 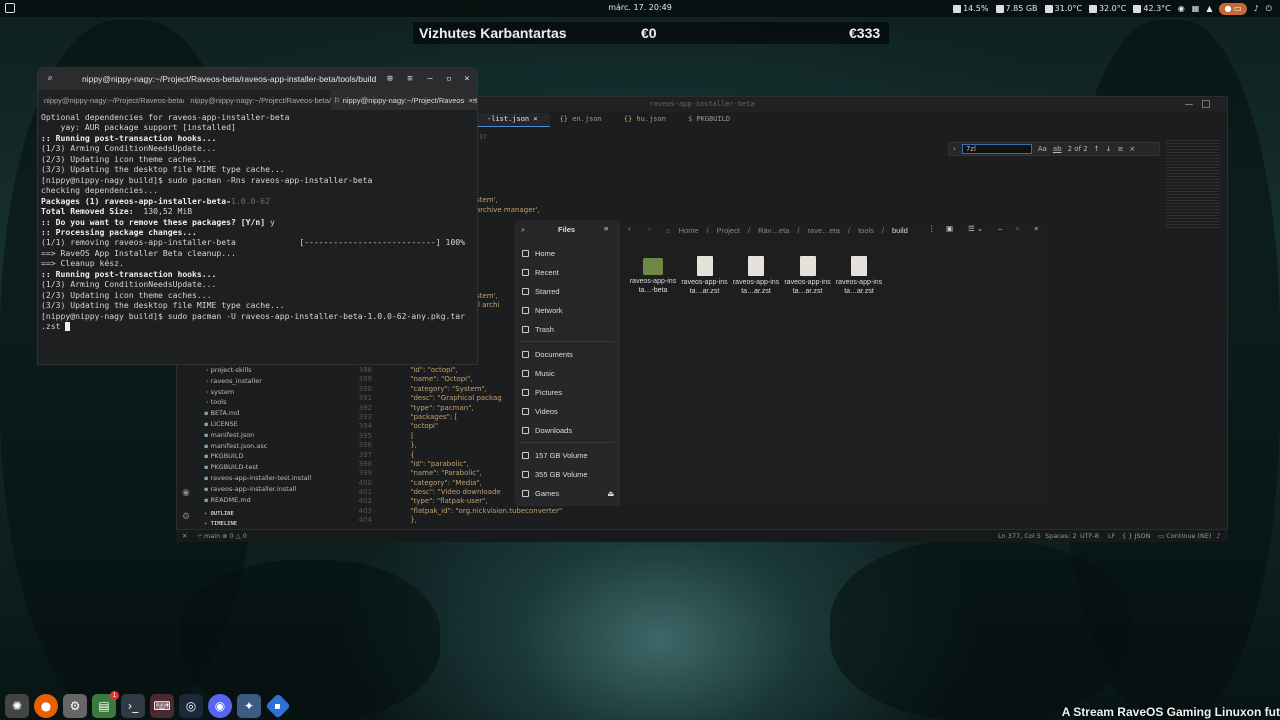 What do you see at coordinates (523, 230) in the screenshot?
I see `search-icon: ⌕` at bounding box center [523, 230].